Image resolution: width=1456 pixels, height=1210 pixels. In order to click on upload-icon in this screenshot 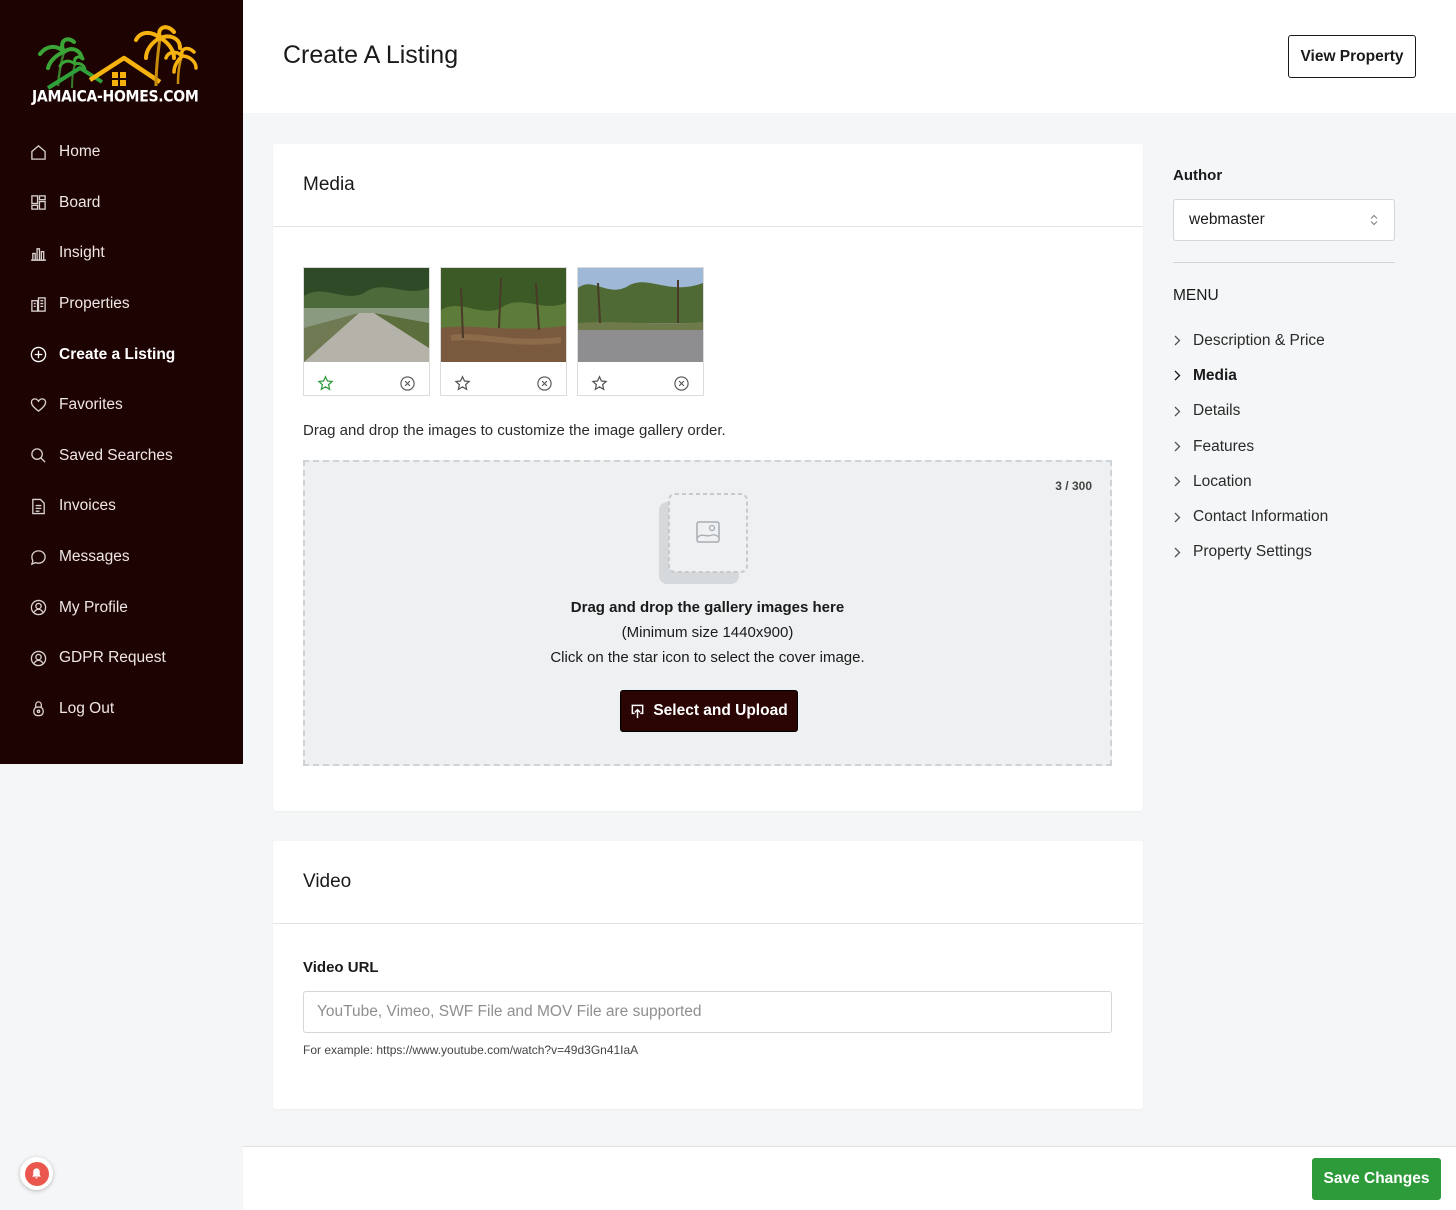, I will do `click(637, 711)`.